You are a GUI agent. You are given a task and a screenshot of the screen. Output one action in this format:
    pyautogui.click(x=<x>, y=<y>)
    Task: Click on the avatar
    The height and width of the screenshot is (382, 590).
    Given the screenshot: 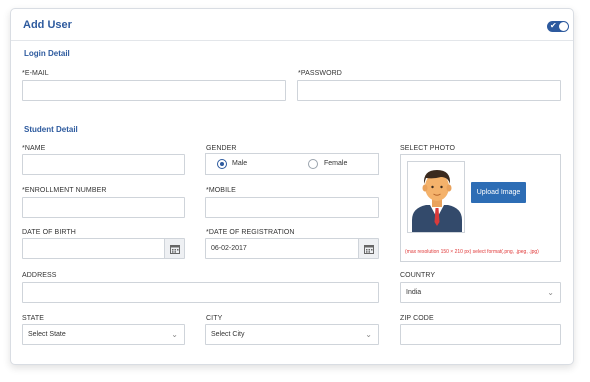 What is the action you would take?
    pyautogui.click(x=436, y=197)
    